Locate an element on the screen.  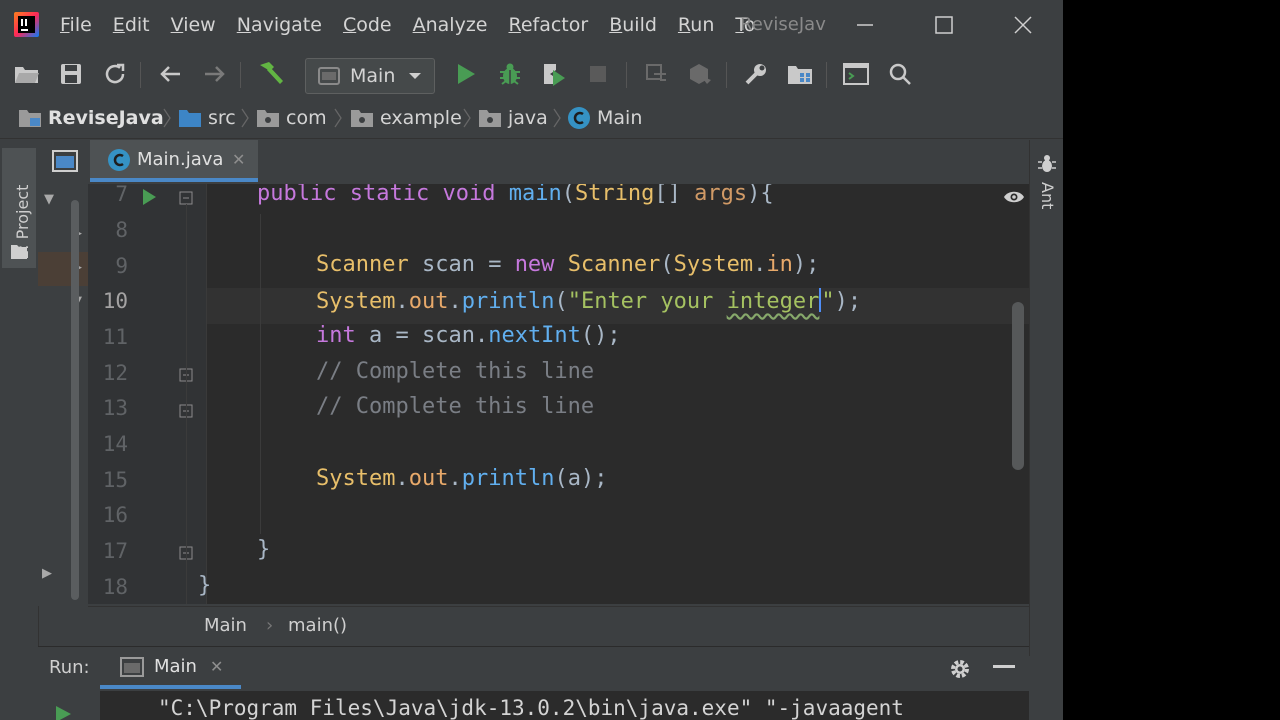
gear-icon is located at coordinates (960, 669).